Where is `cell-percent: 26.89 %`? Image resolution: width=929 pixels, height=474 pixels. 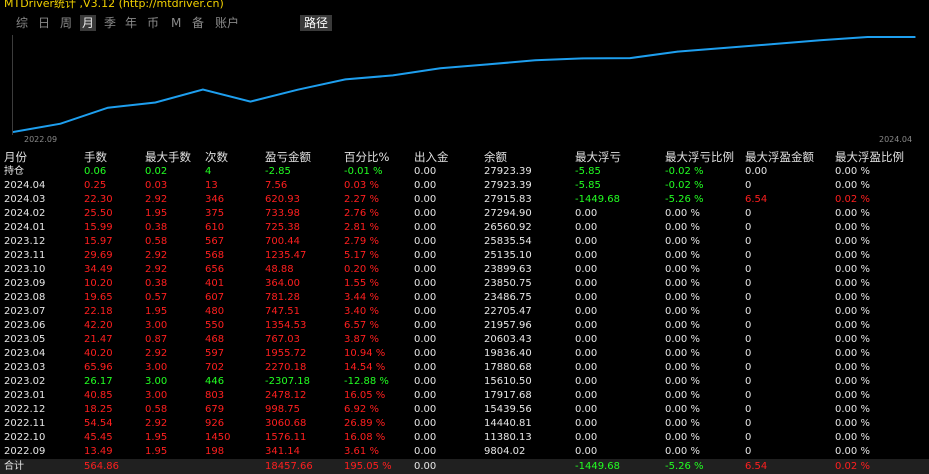
cell-percent: 26.89 % is located at coordinates (365, 423).